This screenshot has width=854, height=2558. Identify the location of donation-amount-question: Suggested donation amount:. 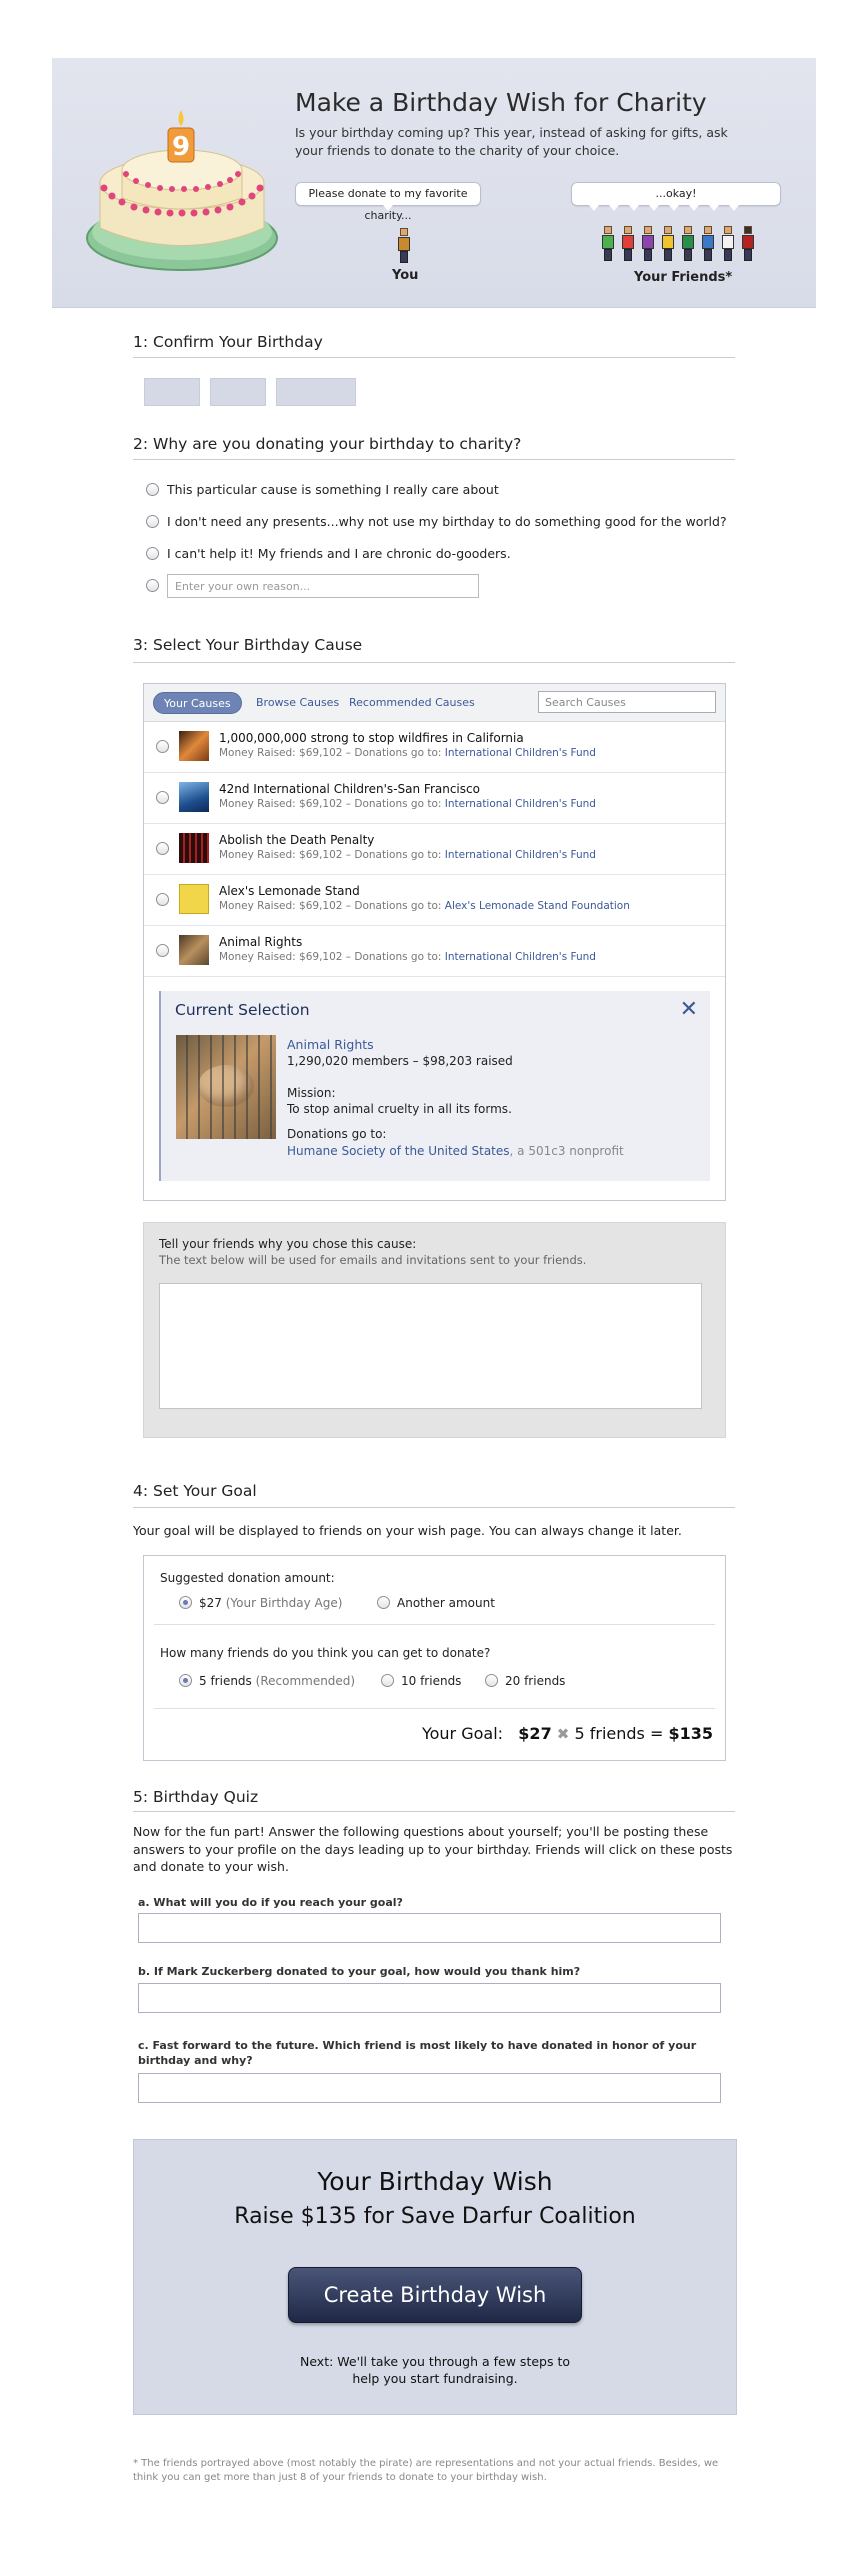
(247, 1578).